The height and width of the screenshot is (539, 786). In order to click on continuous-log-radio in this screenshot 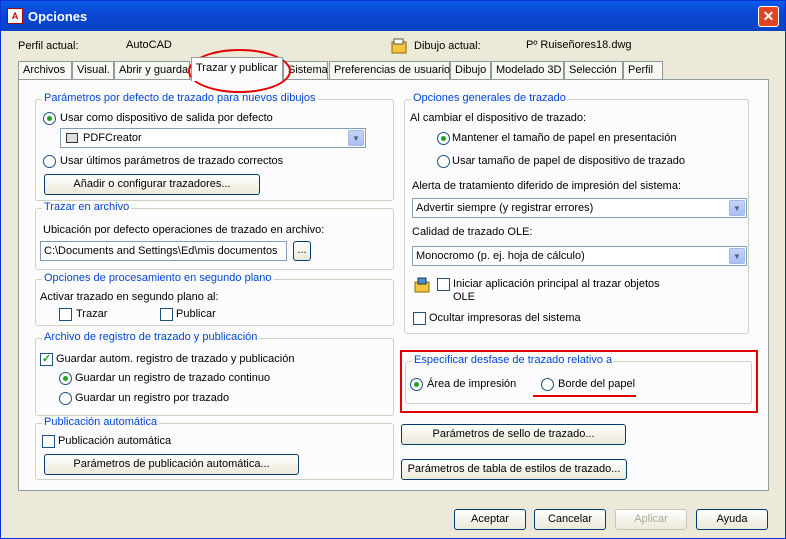, I will do `click(65, 378)`.